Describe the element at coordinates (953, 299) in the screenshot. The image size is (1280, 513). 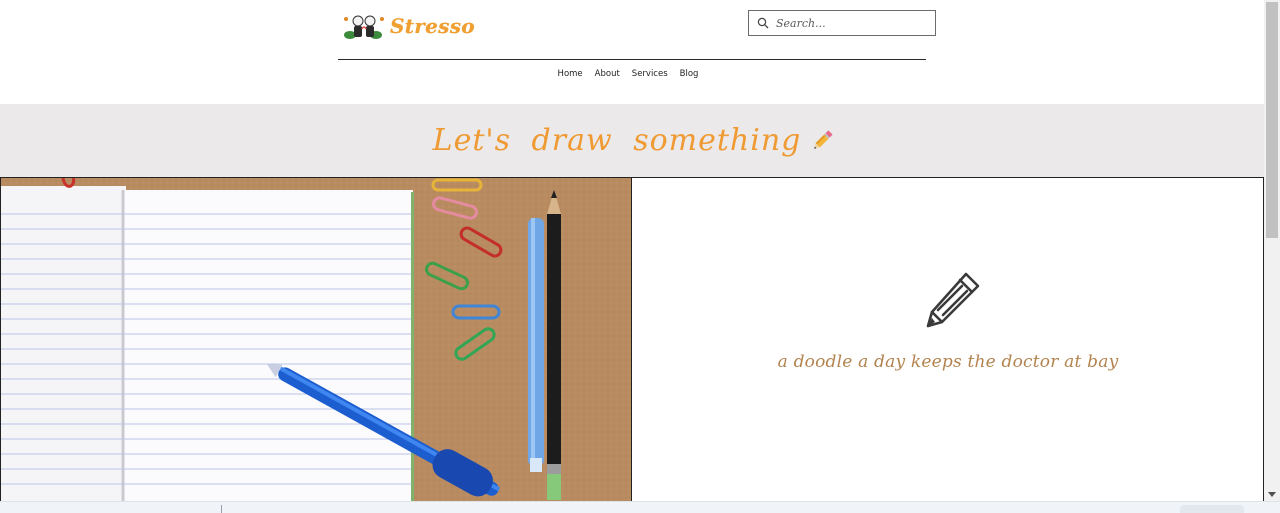
I see `pencil-icon` at that location.